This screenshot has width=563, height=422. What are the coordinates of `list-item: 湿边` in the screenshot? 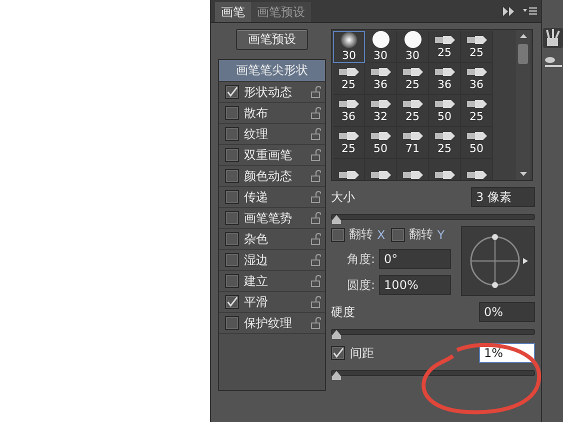 It's located at (275, 260).